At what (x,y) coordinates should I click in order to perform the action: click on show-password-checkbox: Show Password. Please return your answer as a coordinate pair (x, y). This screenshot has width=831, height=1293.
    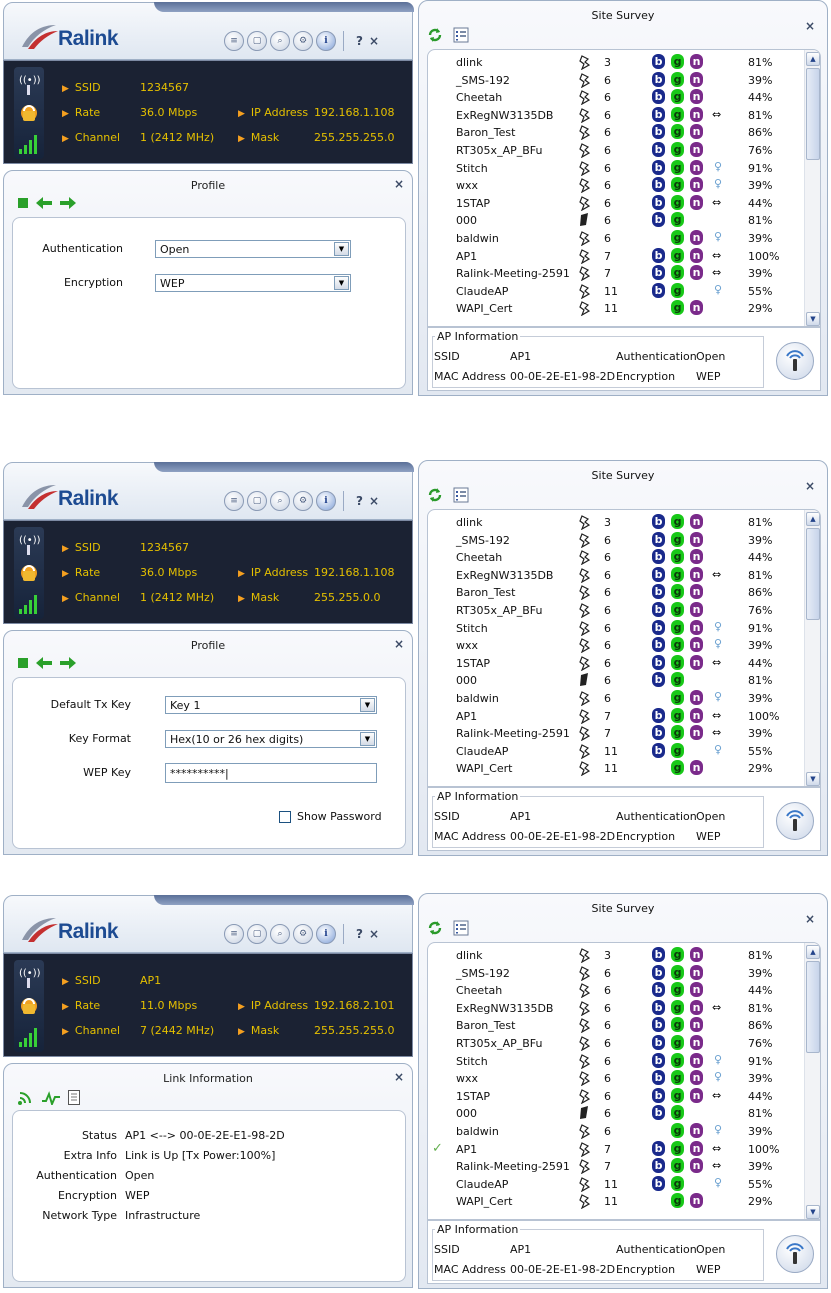
    Looking at the image, I should click on (330, 816).